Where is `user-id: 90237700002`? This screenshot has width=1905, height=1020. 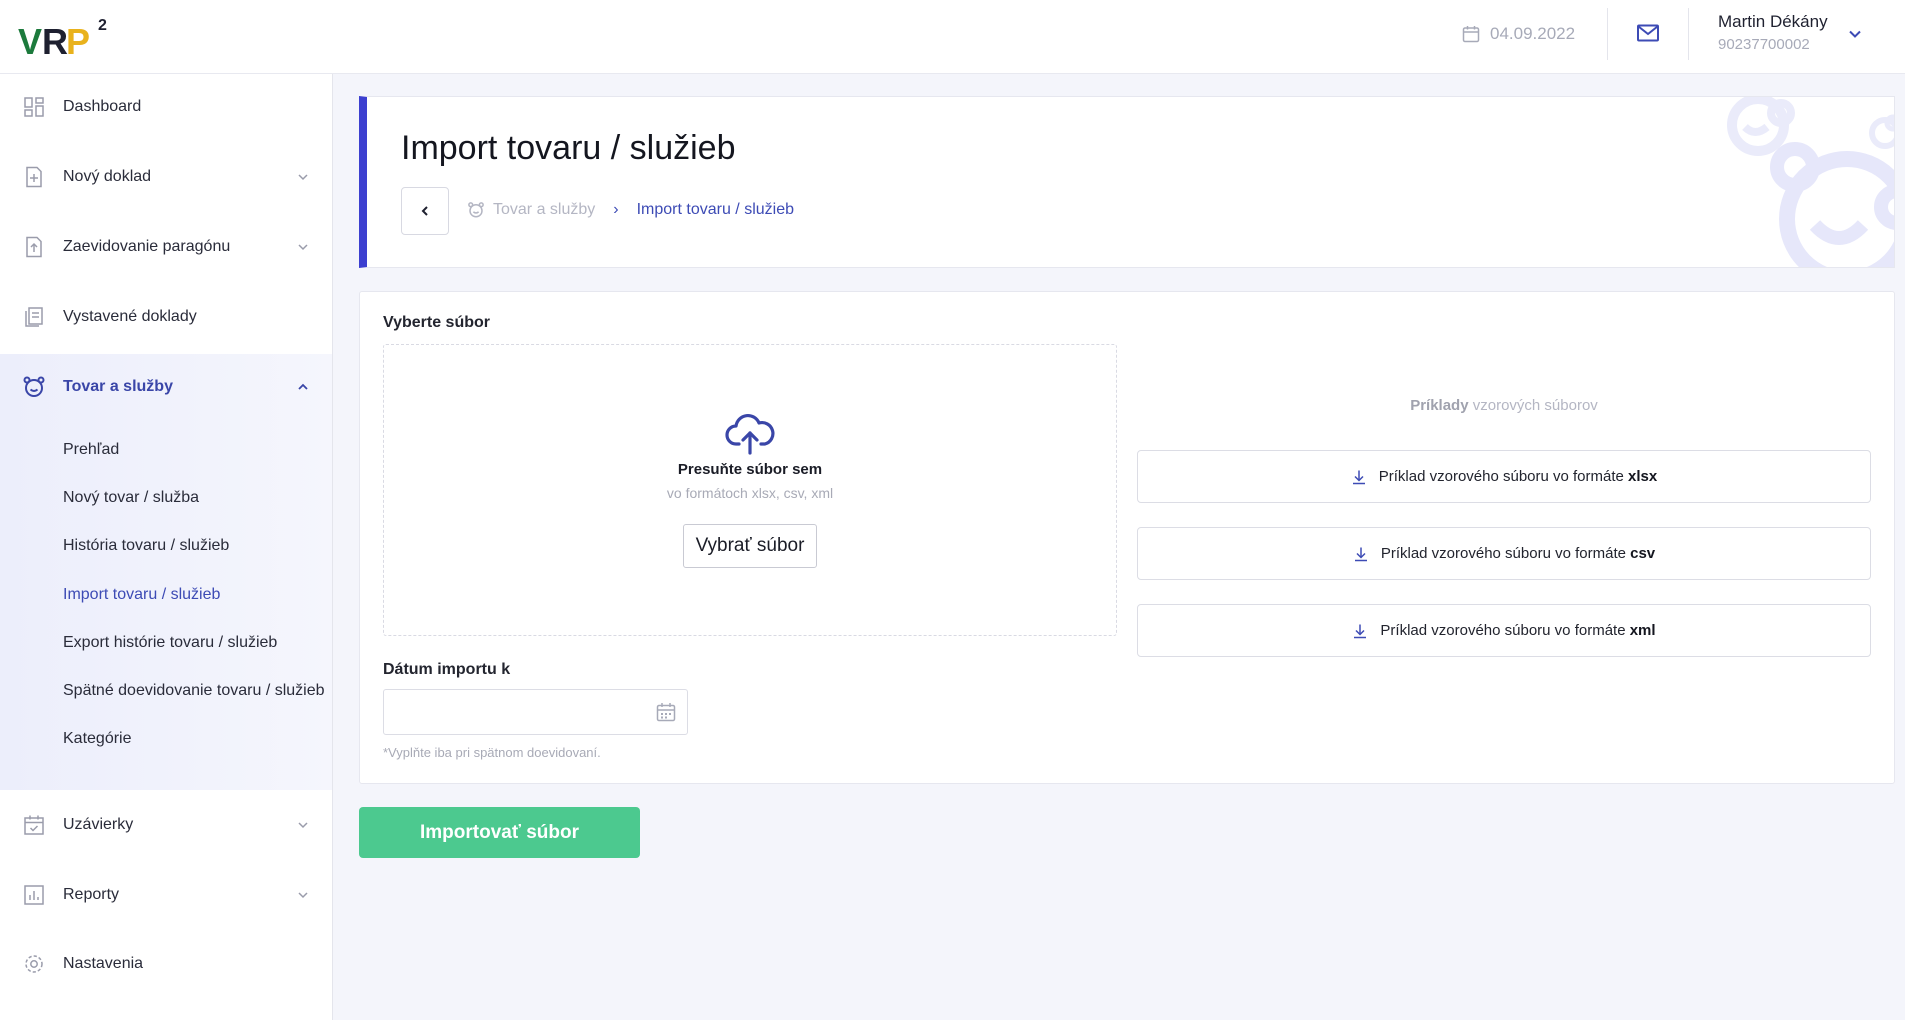
user-id: 90237700002 is located at coordinates (1764, 44).